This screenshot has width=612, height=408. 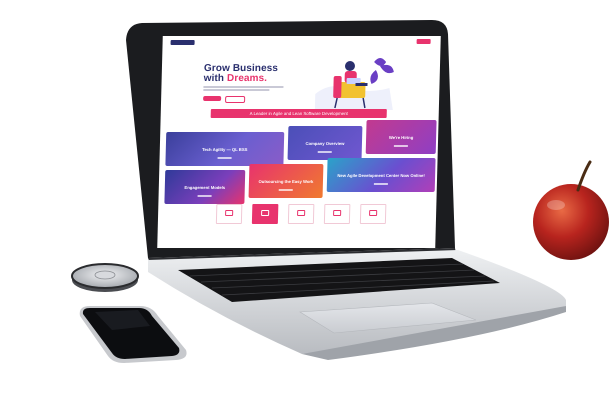 What do you see at coordinates (212, 98) in the screenshot?
I see `hero-primary-button` at bounding box center [212, 98].